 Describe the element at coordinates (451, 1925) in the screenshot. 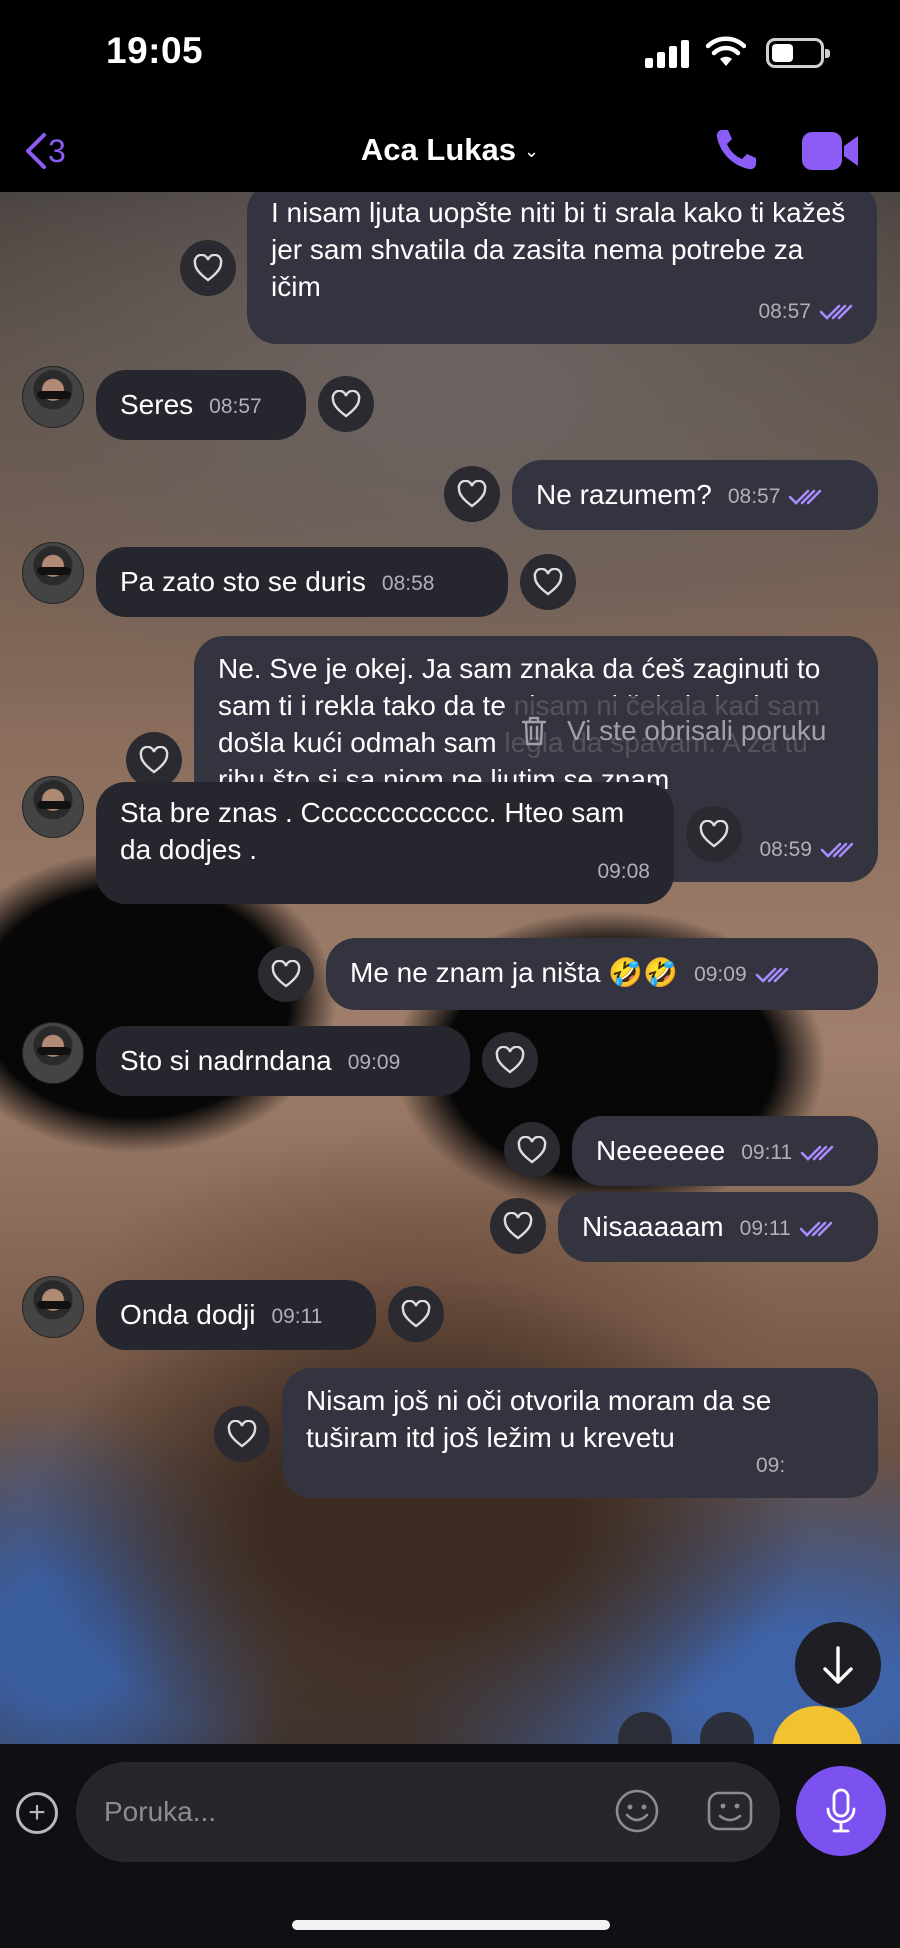

I see `home-indicator` at that location.